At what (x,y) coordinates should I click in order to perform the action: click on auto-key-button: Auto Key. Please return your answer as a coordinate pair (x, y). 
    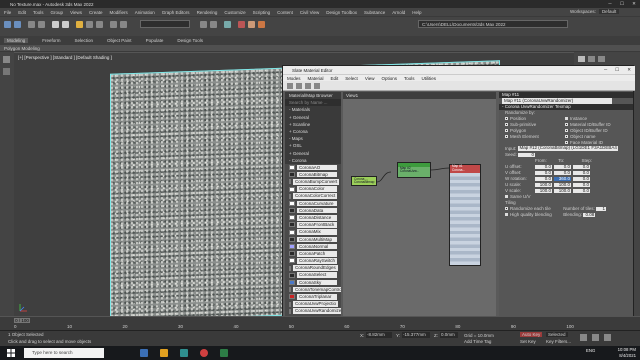
    Looking at the image, I should click on (531, 334).